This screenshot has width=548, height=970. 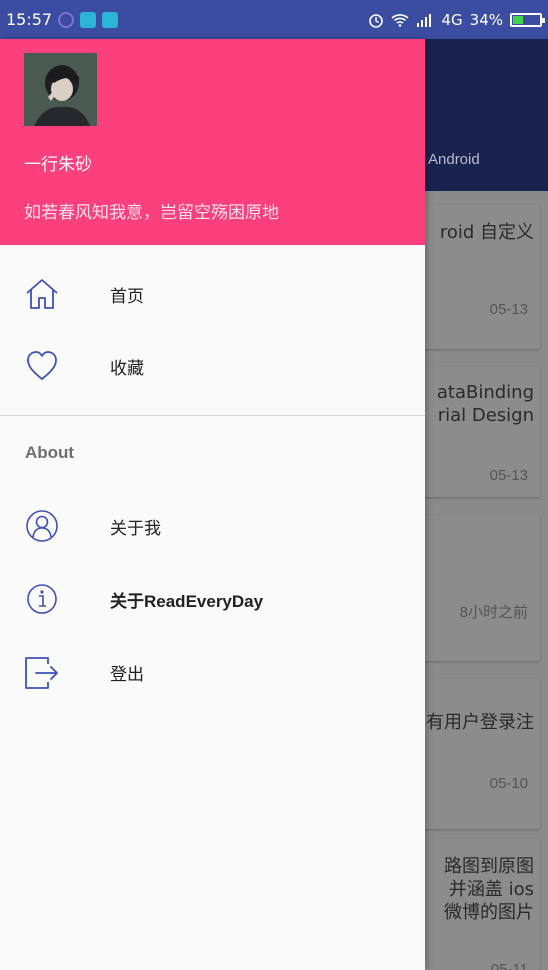 What do you see at coordinates (42, 294) in the screenshot?
I see `home-icon` at bounding box center [42, 294].